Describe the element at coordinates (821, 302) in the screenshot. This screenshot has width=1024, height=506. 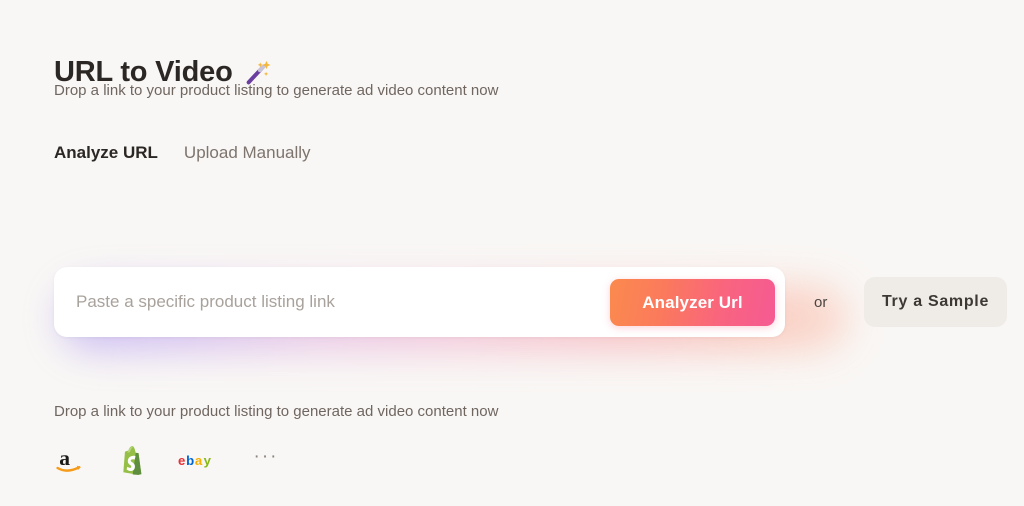
I see `or-separator: or` at that location.